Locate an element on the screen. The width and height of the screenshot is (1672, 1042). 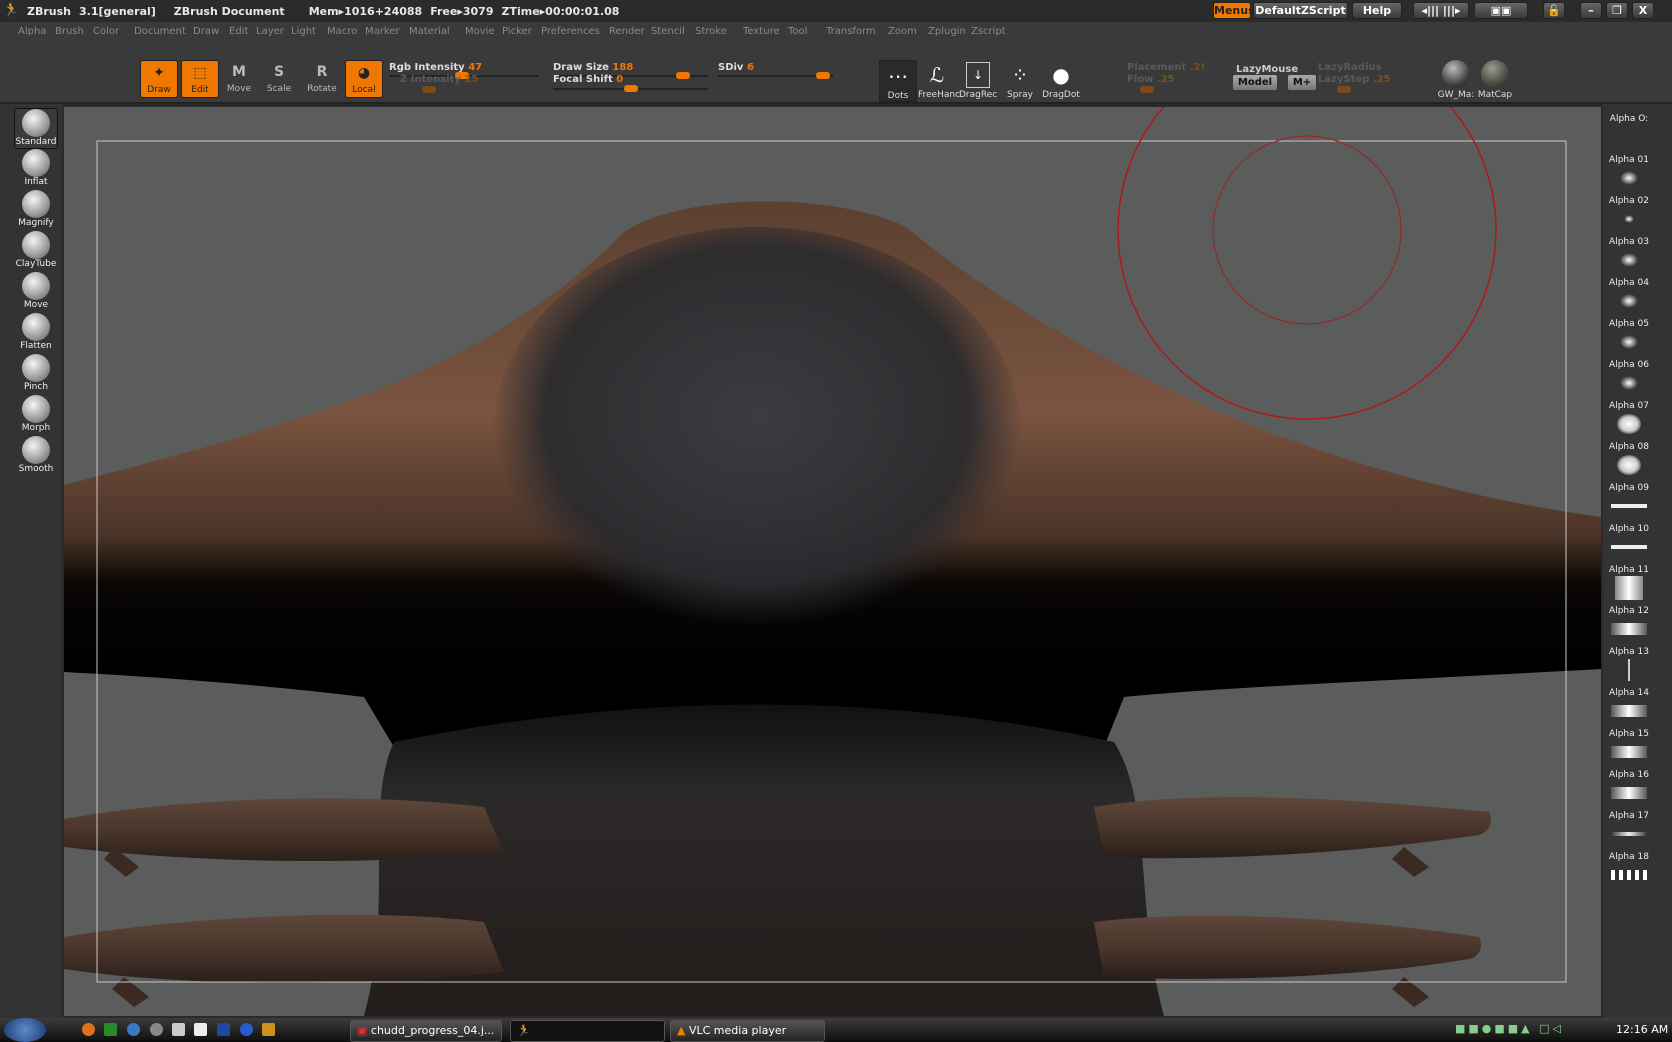
scale-button: S Scale is located at coordinates (279, 79).